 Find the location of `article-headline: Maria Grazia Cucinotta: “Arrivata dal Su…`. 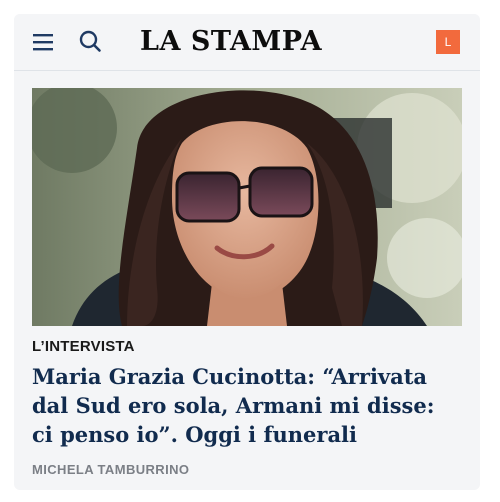

article-headline: Maria Grazia Cucinotta: “Arrivata dal Su… is located at coordinates (247, 405).